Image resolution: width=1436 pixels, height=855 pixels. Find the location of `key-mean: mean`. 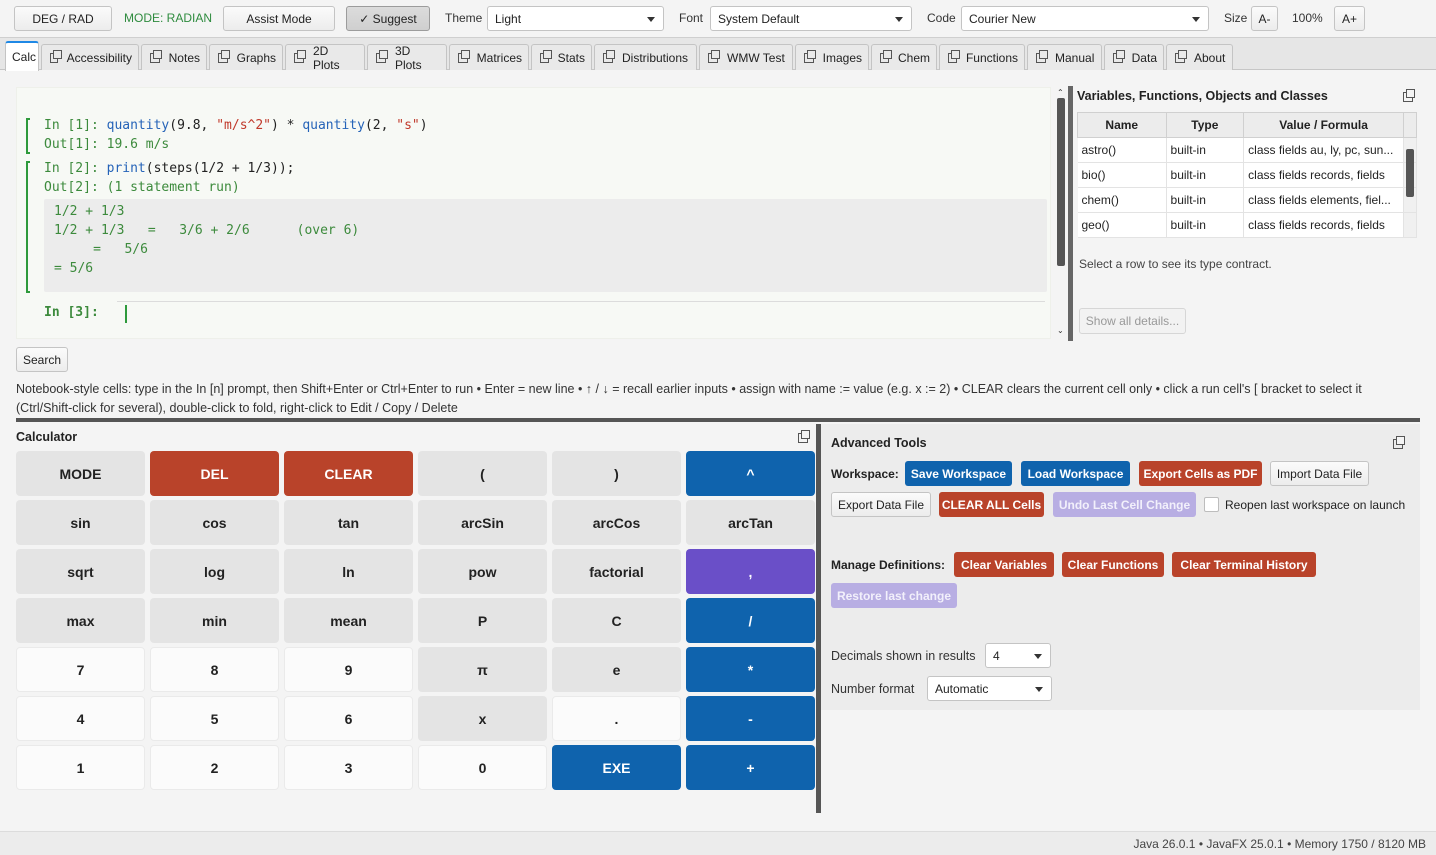

key-mean: mean is located at coordinates (348, 620).